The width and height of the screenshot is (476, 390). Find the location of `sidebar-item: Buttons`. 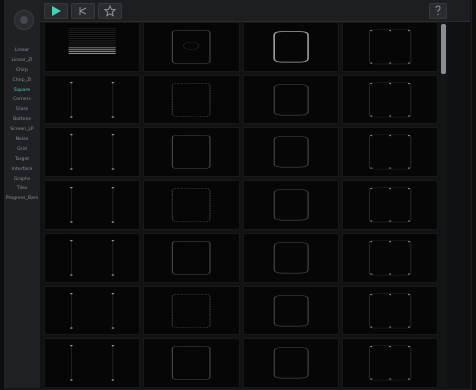

sidebar-item: Buttons is located at coordinates (22, 120).